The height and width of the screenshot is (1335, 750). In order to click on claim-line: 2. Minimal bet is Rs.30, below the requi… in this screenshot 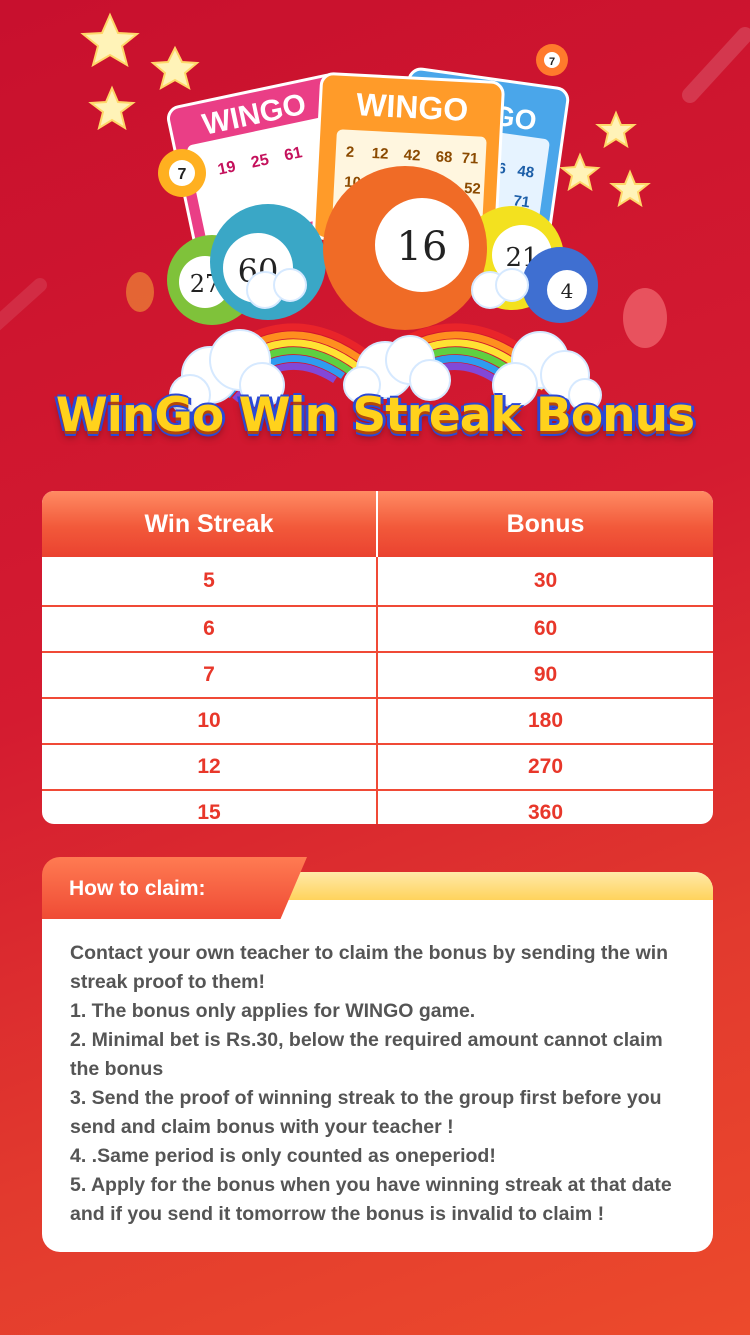, I will do `click(366, 1054)`.